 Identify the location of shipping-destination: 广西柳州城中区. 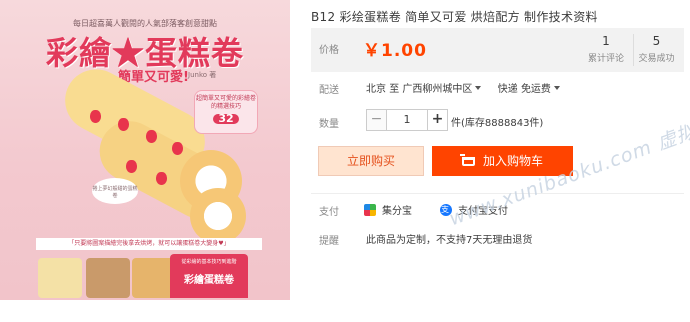
(437, 89).